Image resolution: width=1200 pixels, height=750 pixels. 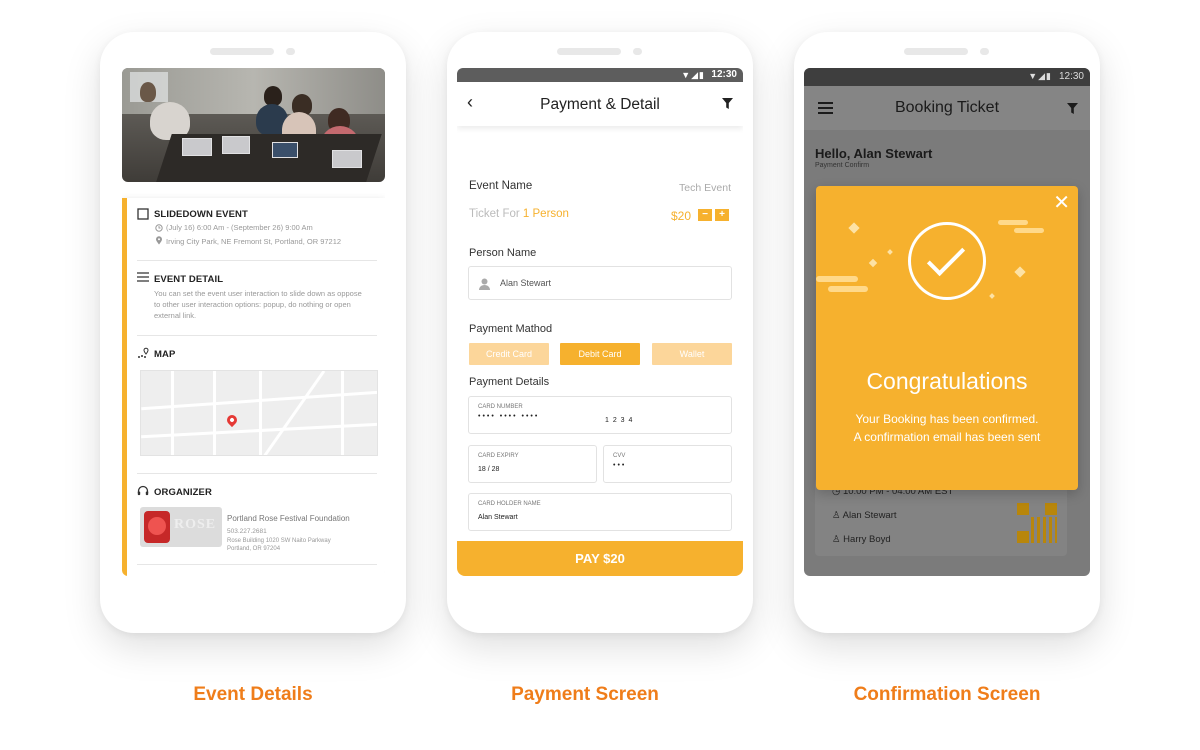 What do you see at coordinates (947, 261) in the screenshot?
I see `check-circle-icon` at bounding box center [947, 261].